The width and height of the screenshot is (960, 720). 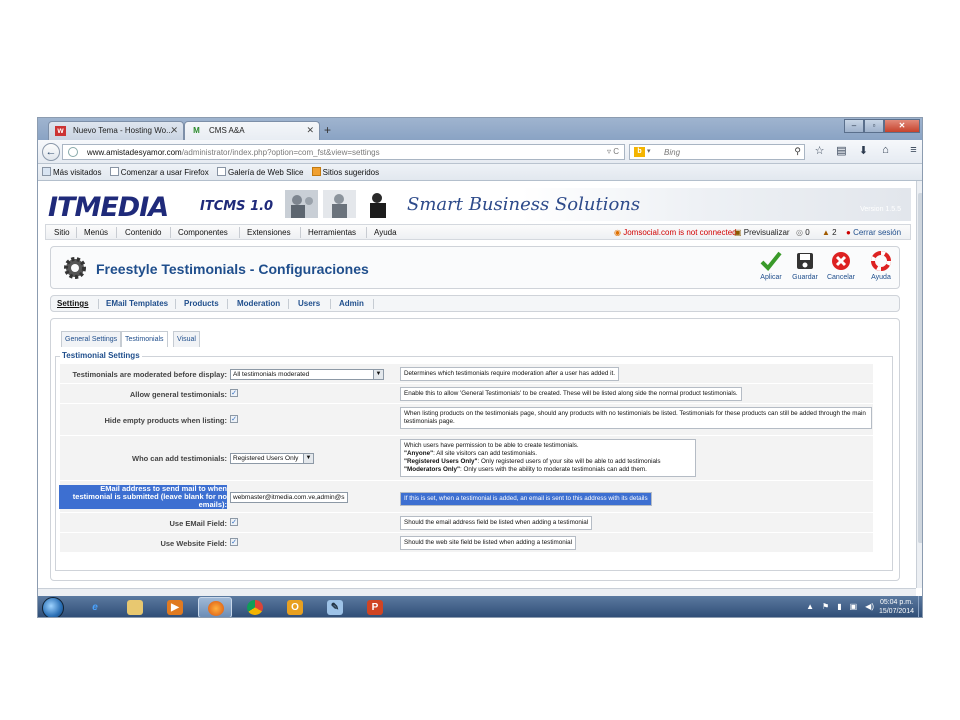 What do you see at coordinates (335, 607) in the screenshot?
I see `taskbar-notes: ✎` at bounding box center [335, 607].